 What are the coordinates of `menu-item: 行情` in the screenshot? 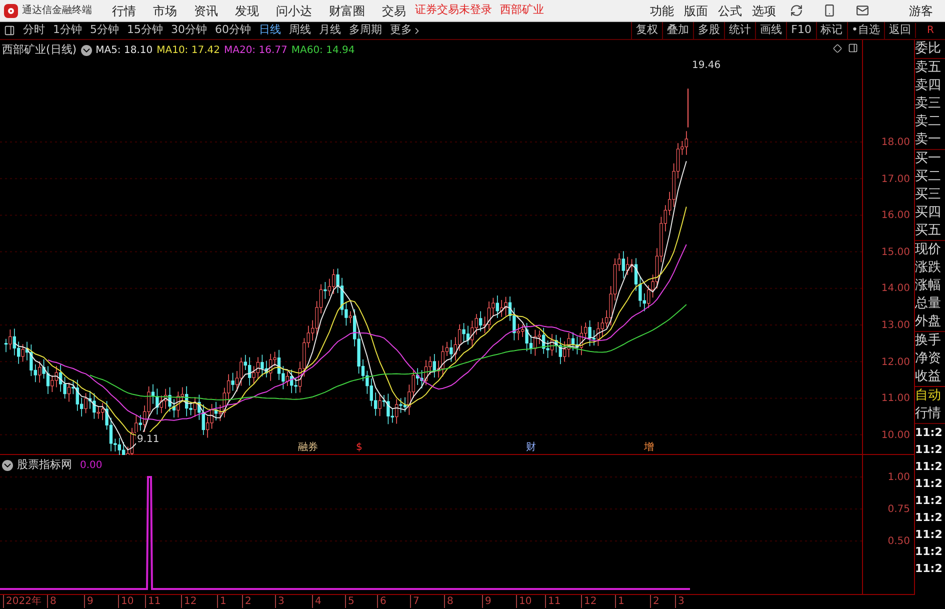 It's located at (124, 11).